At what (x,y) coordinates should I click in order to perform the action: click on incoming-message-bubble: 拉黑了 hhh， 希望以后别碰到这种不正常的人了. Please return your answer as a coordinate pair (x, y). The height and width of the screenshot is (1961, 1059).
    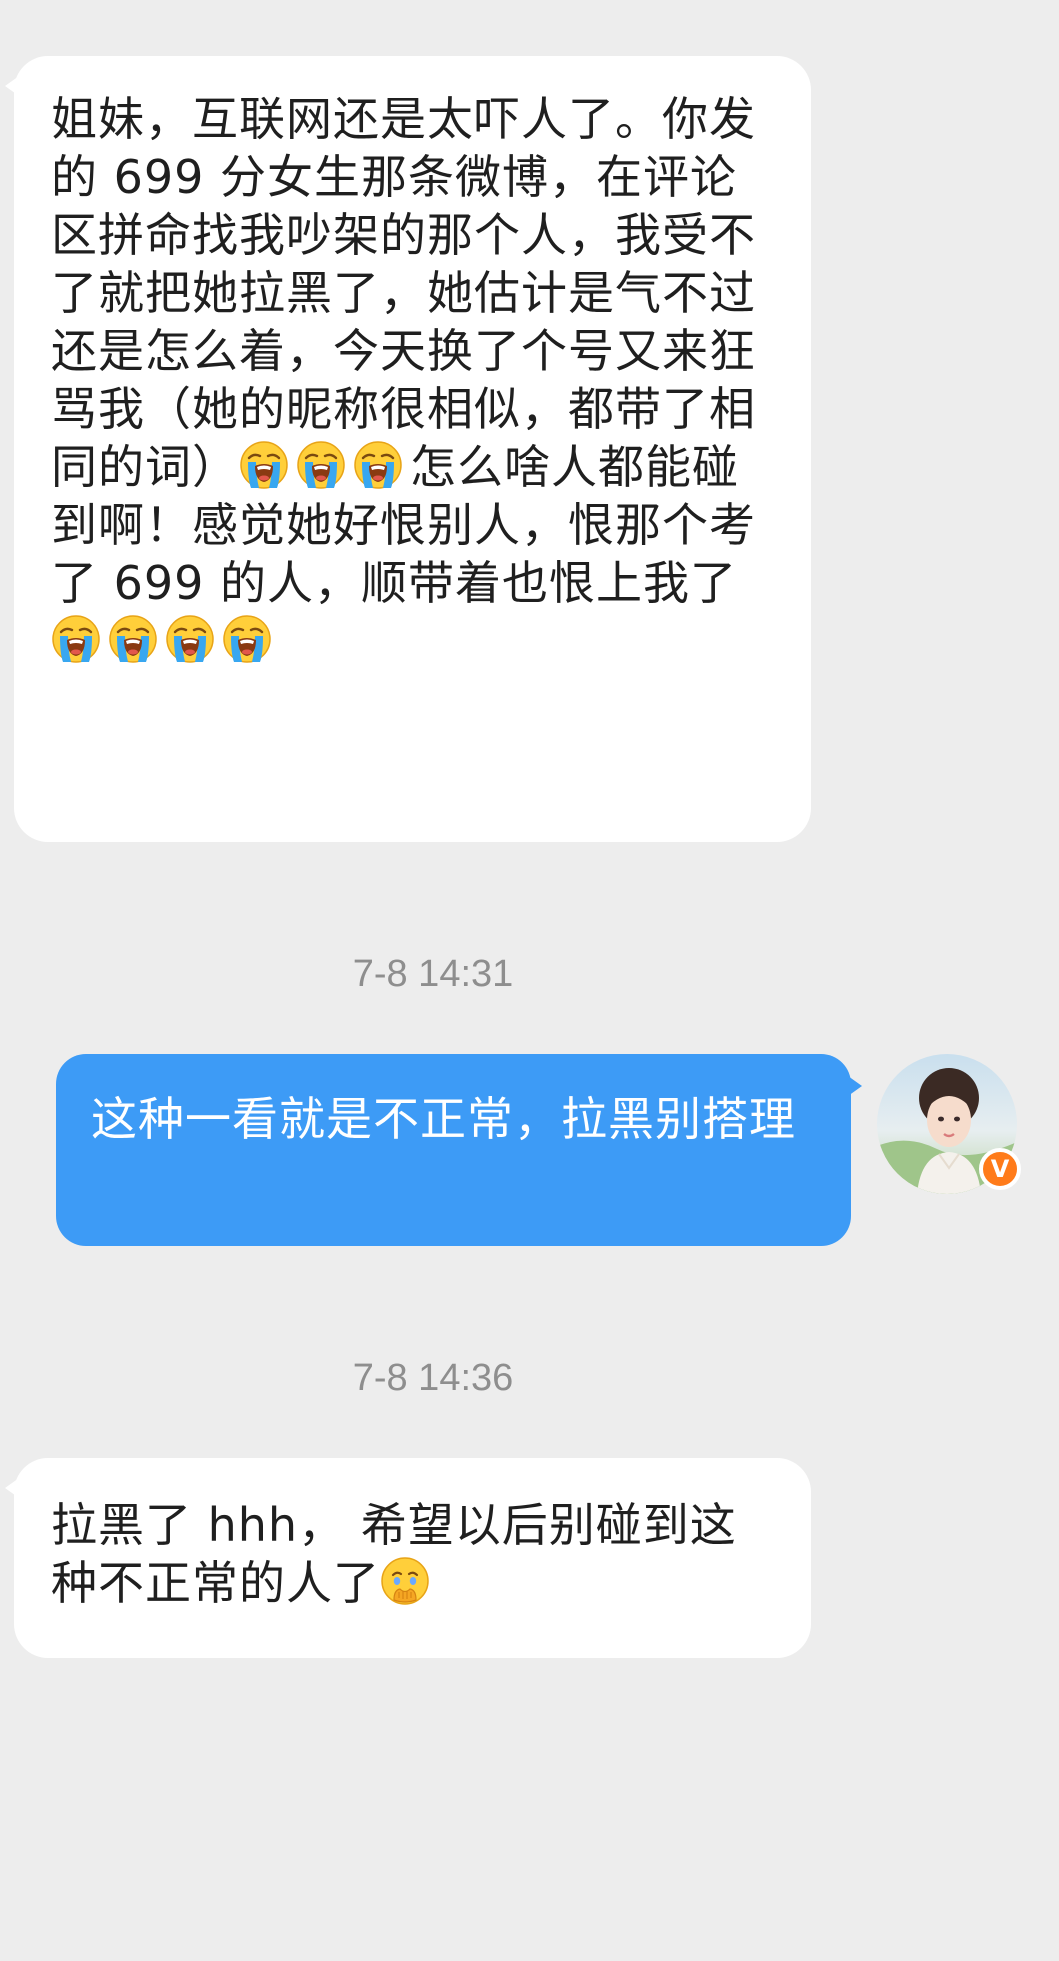
    Looking at the image, I should click on (408, 1558).